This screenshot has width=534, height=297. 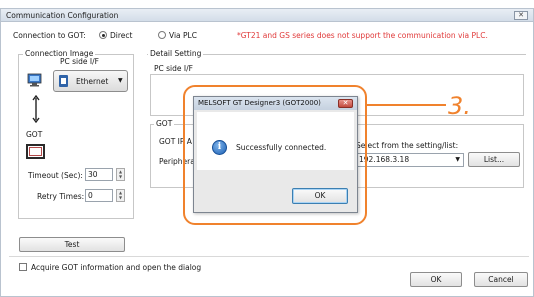 I want to click on timeout-label: Timeout (Sec):, so click(x=55, y=175).